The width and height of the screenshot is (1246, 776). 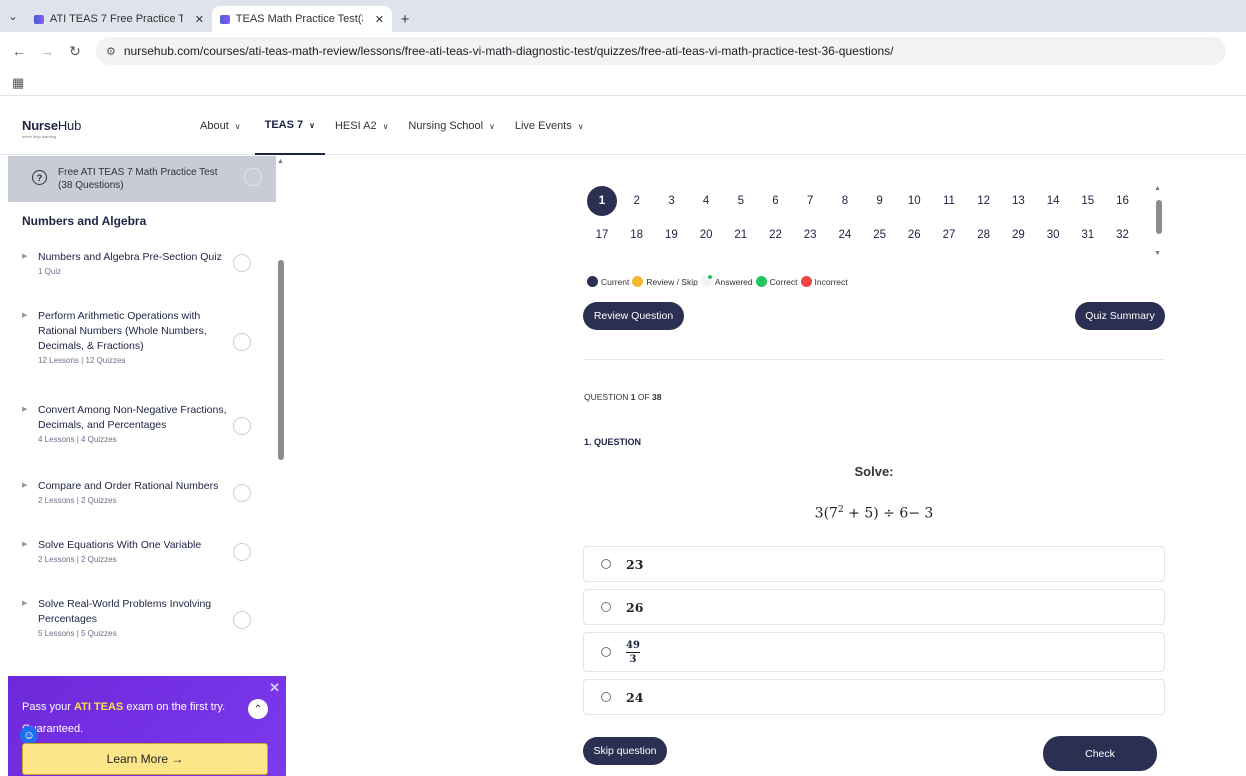 What do you see at coordinates (874, 471) in the screenshot?
I see `question-prompt: Solve:` at bounding box center [874, 471].